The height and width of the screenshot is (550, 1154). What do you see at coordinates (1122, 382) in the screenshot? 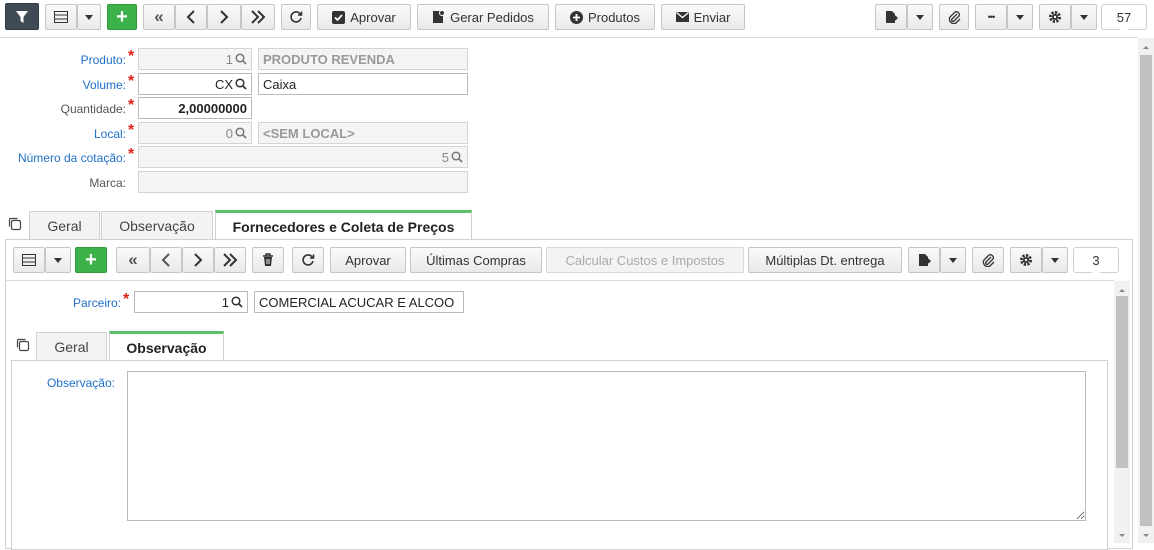
I see `inner-scrollbar-thumb` at bounding box center [1122, 382].